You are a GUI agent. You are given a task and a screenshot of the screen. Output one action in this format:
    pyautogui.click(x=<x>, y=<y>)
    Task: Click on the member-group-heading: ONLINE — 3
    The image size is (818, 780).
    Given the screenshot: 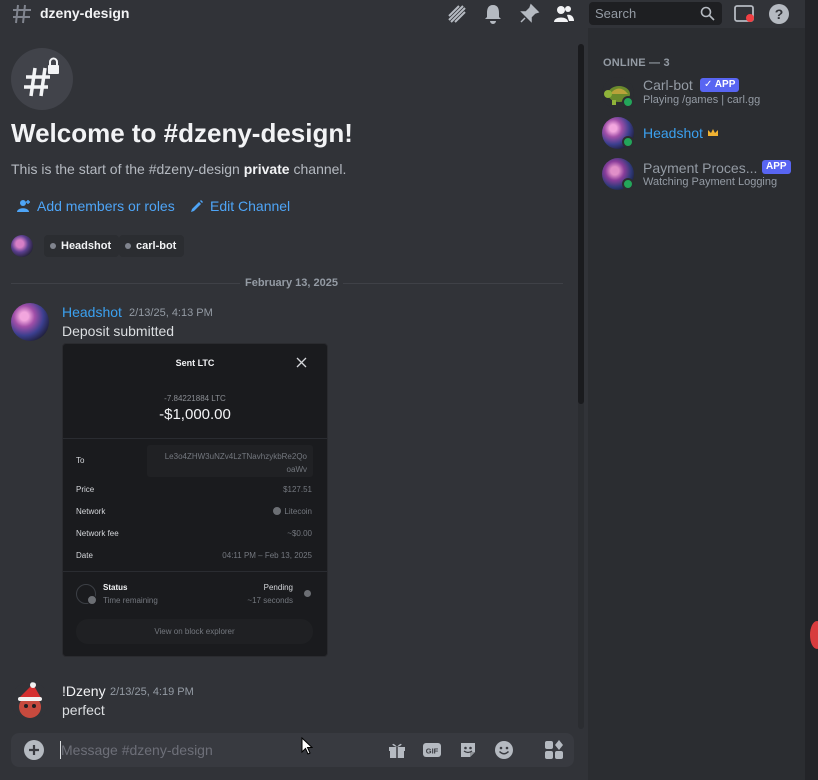 What is the action you would take?
    pyautogui.click(x=636, y=63)
    